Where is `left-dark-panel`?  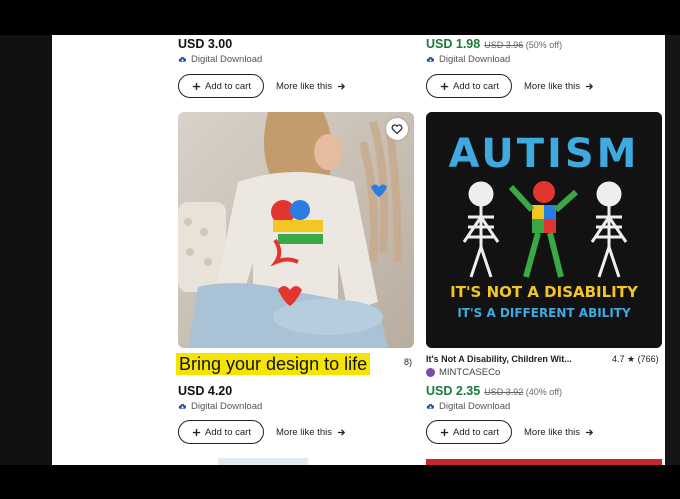
left-dark-panel is located at coordinates (26, 250).